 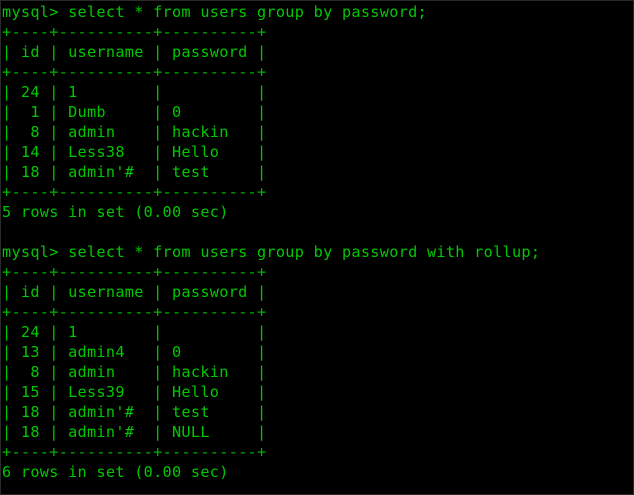 I want to click on table-row: | 1 | Dumb | 0 |, so click(x=134, y=112).